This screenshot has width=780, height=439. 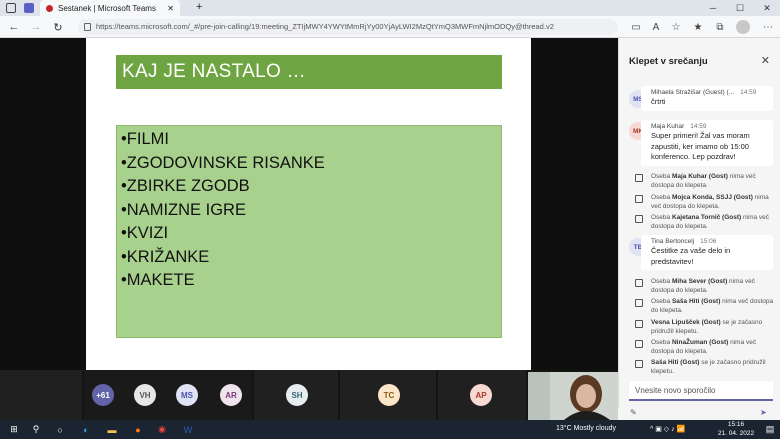 I want to click on video-person-image, so click(x=573, y=396).